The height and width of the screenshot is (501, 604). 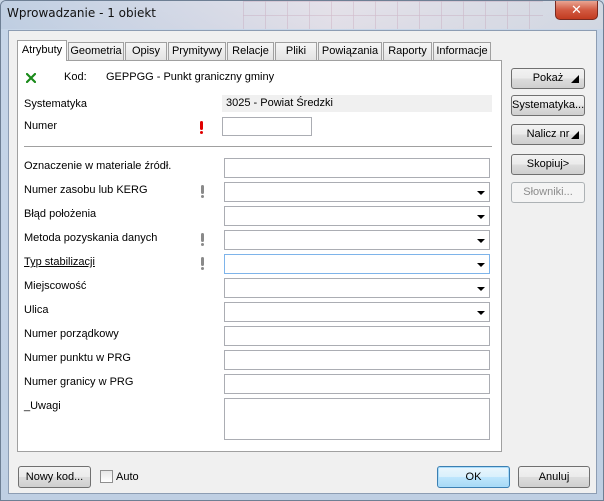 What do you see at coordinates (96, 51) in the screenshot?
I see `tab-geometria: Geometria` at bounding box center [96, 51].